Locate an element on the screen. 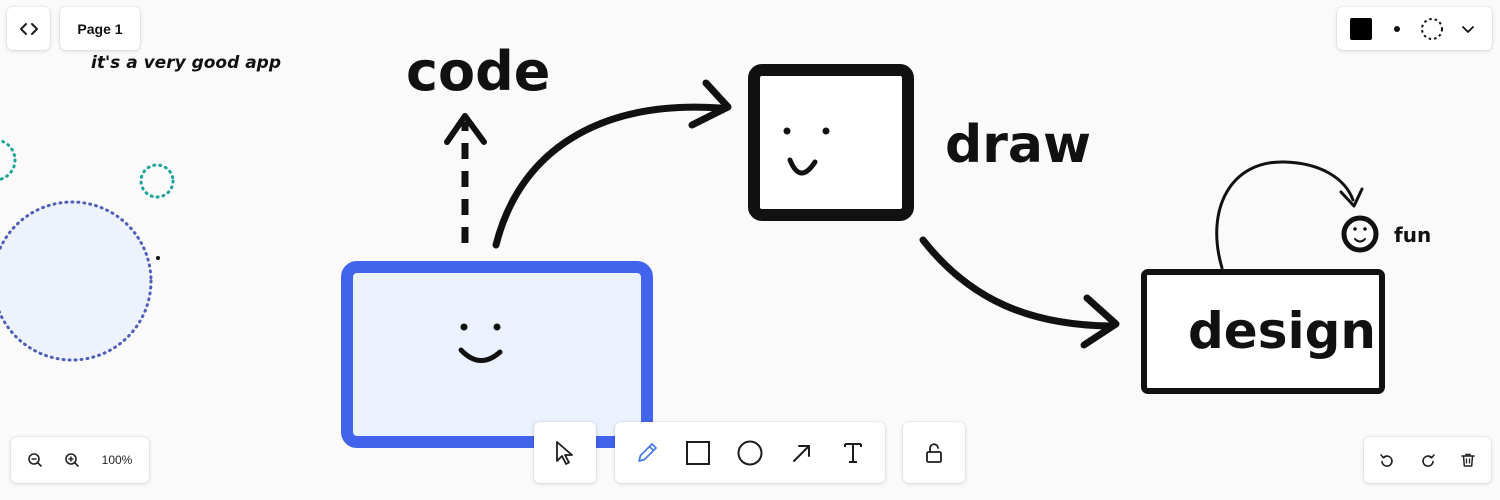 The width and height of the screenshot is (1500, 500). zoom-out-button is located at coordinates (35, 460).